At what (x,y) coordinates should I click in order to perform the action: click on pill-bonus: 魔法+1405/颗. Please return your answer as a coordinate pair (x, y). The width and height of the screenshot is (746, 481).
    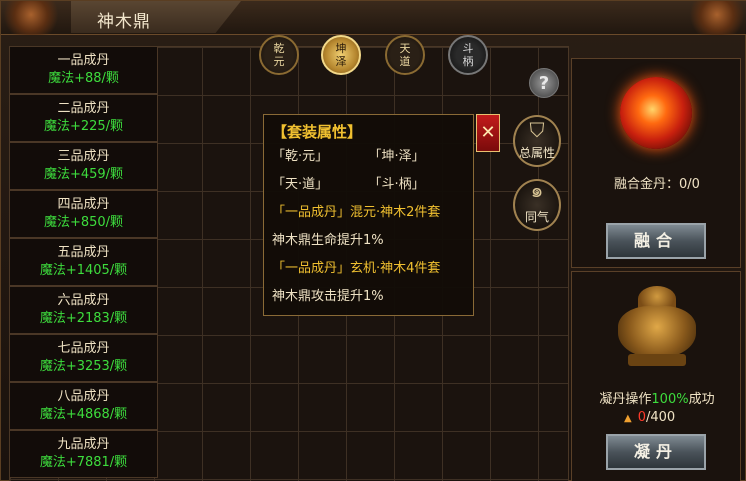
    Looking at the image, I should click on (83, 270).